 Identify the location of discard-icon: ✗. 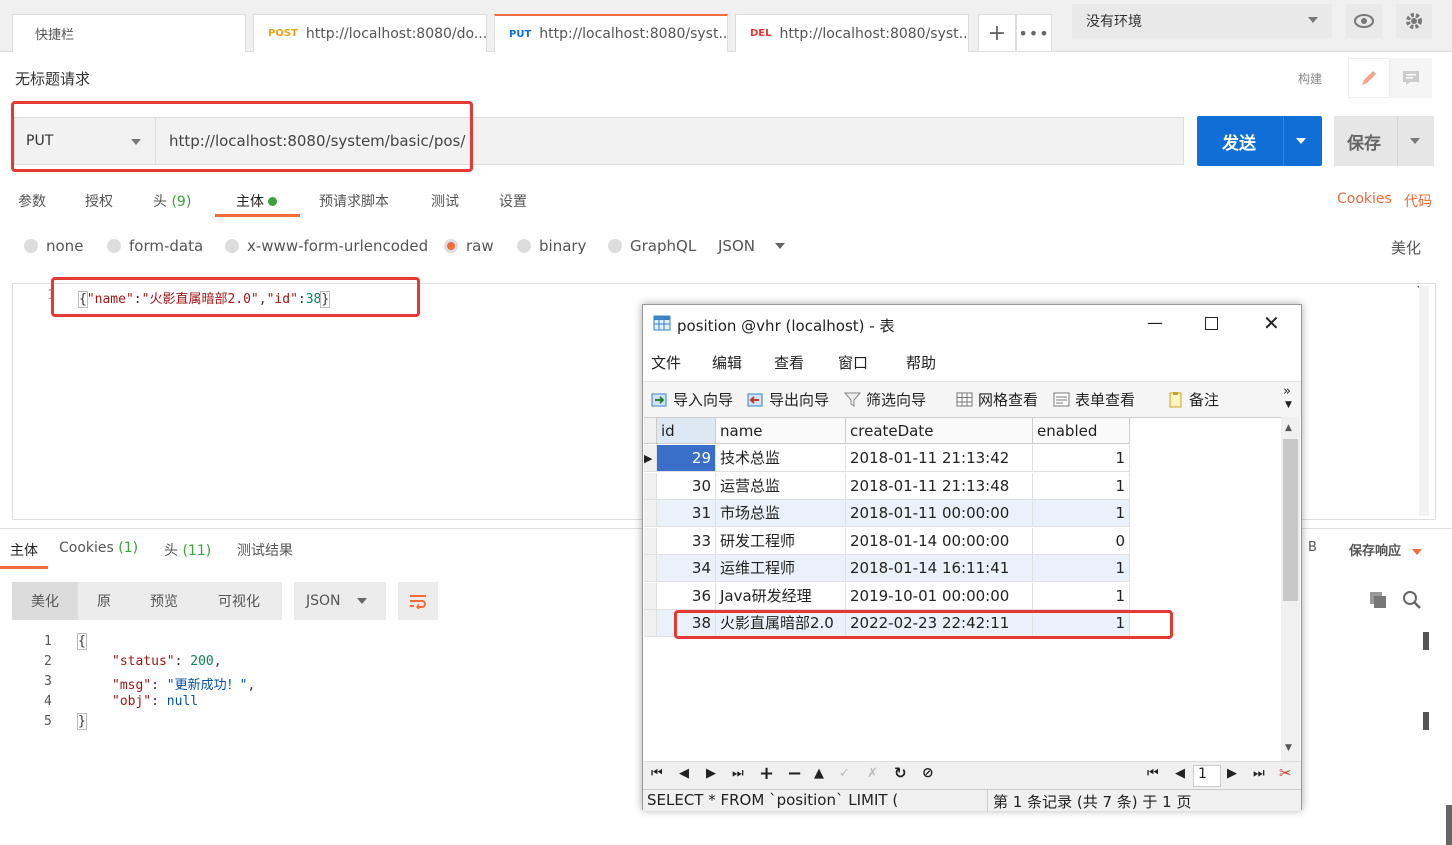
(872, 773).